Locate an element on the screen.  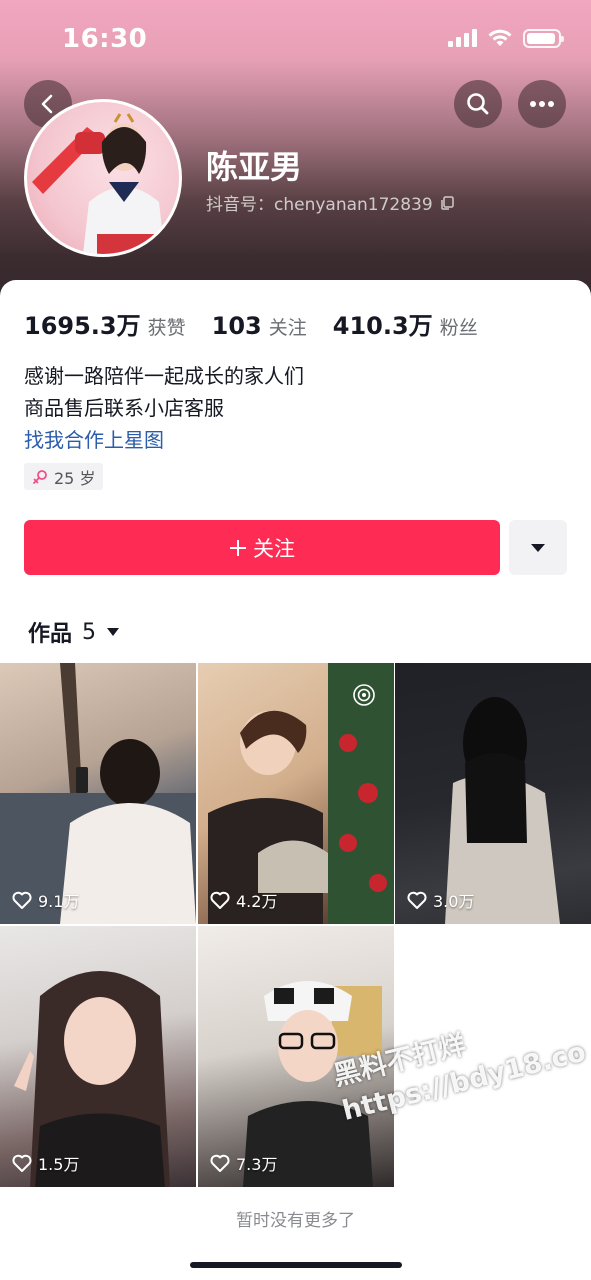
stat-value: 1695.3万 is located at coordinates (82, 326).